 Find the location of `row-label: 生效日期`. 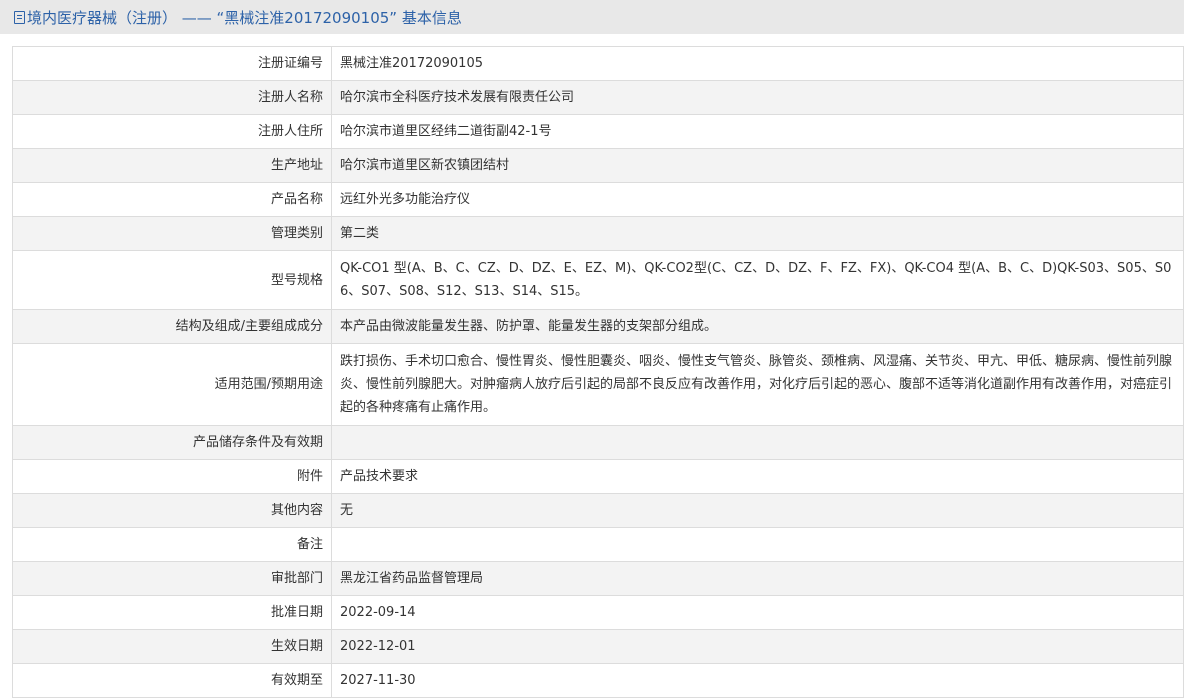

row-label: 生效日期 is located at coordinates (172, 646).